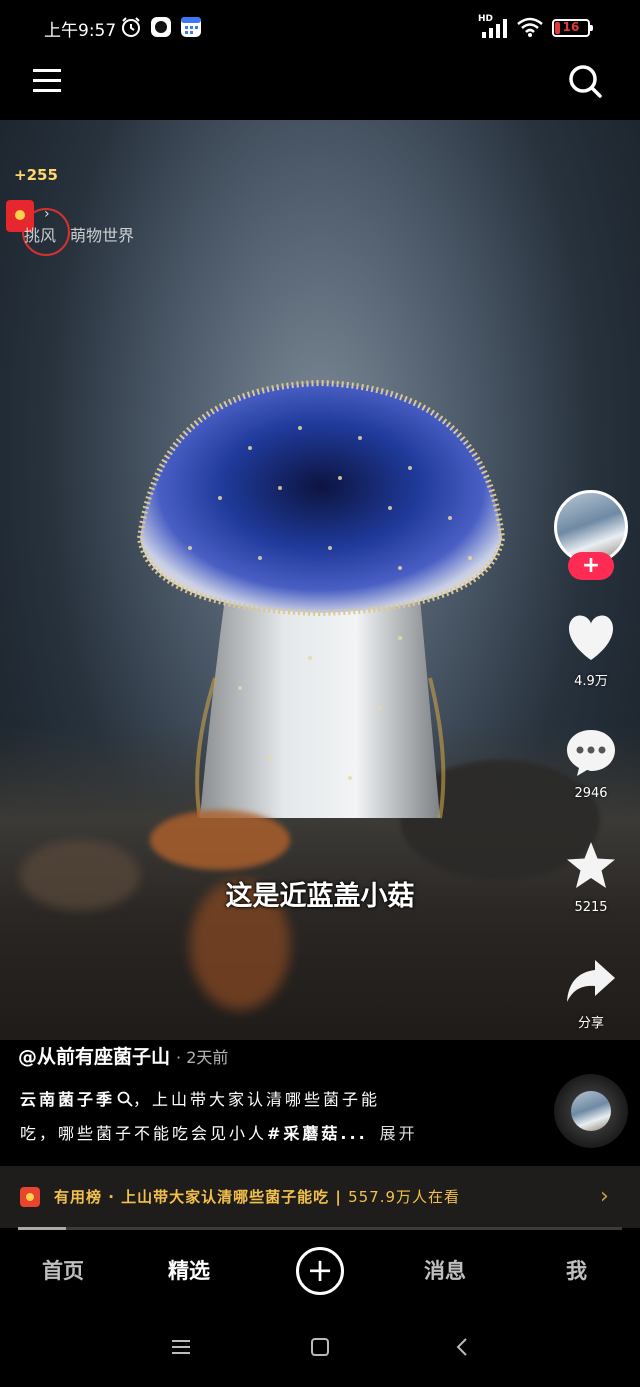  Describe the element at coordinates (591, 865) in the screenshot. I see `star-icon` at that location.